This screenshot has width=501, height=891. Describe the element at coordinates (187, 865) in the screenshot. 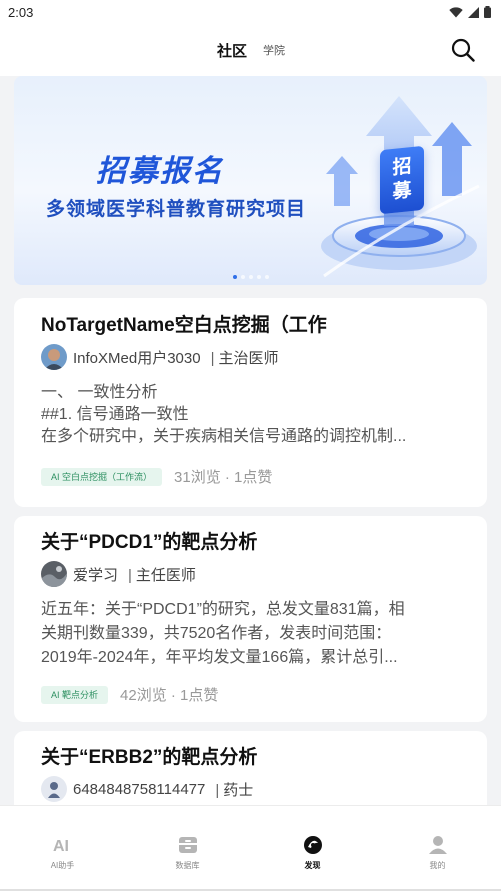

I see `nav-label: 数据库` at that location.